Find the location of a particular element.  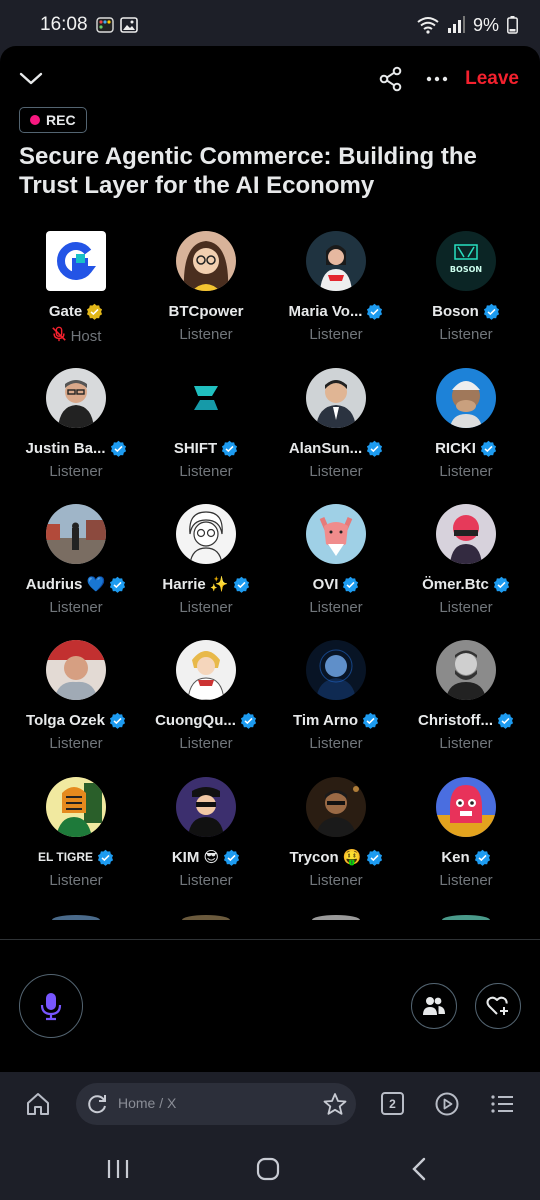

refresh-icon is located at coordinates (97, 1104).